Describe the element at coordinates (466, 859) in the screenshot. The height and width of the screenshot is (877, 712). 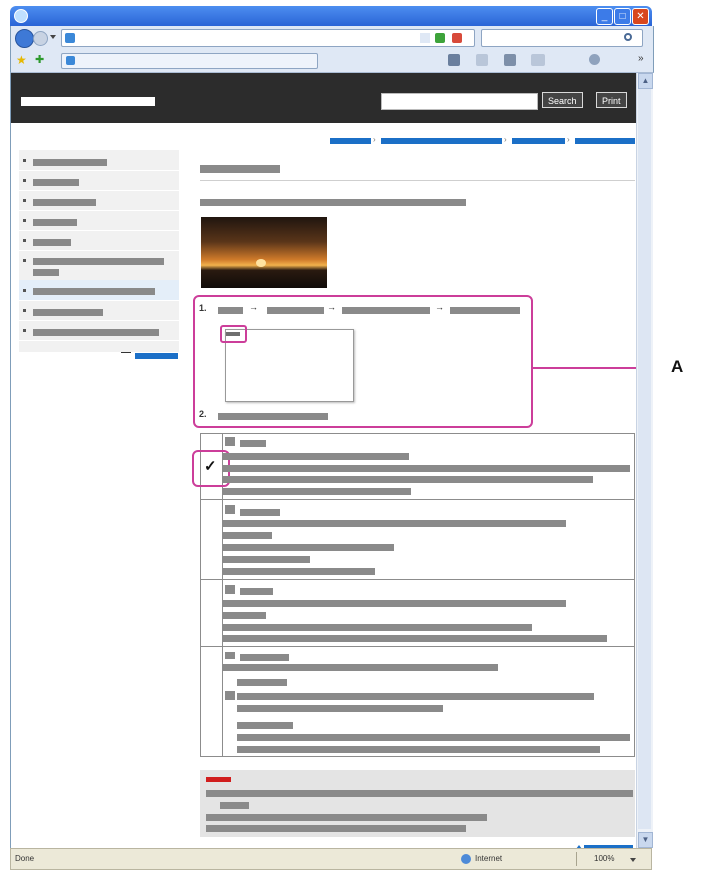
I see `globe-icon` at that location.